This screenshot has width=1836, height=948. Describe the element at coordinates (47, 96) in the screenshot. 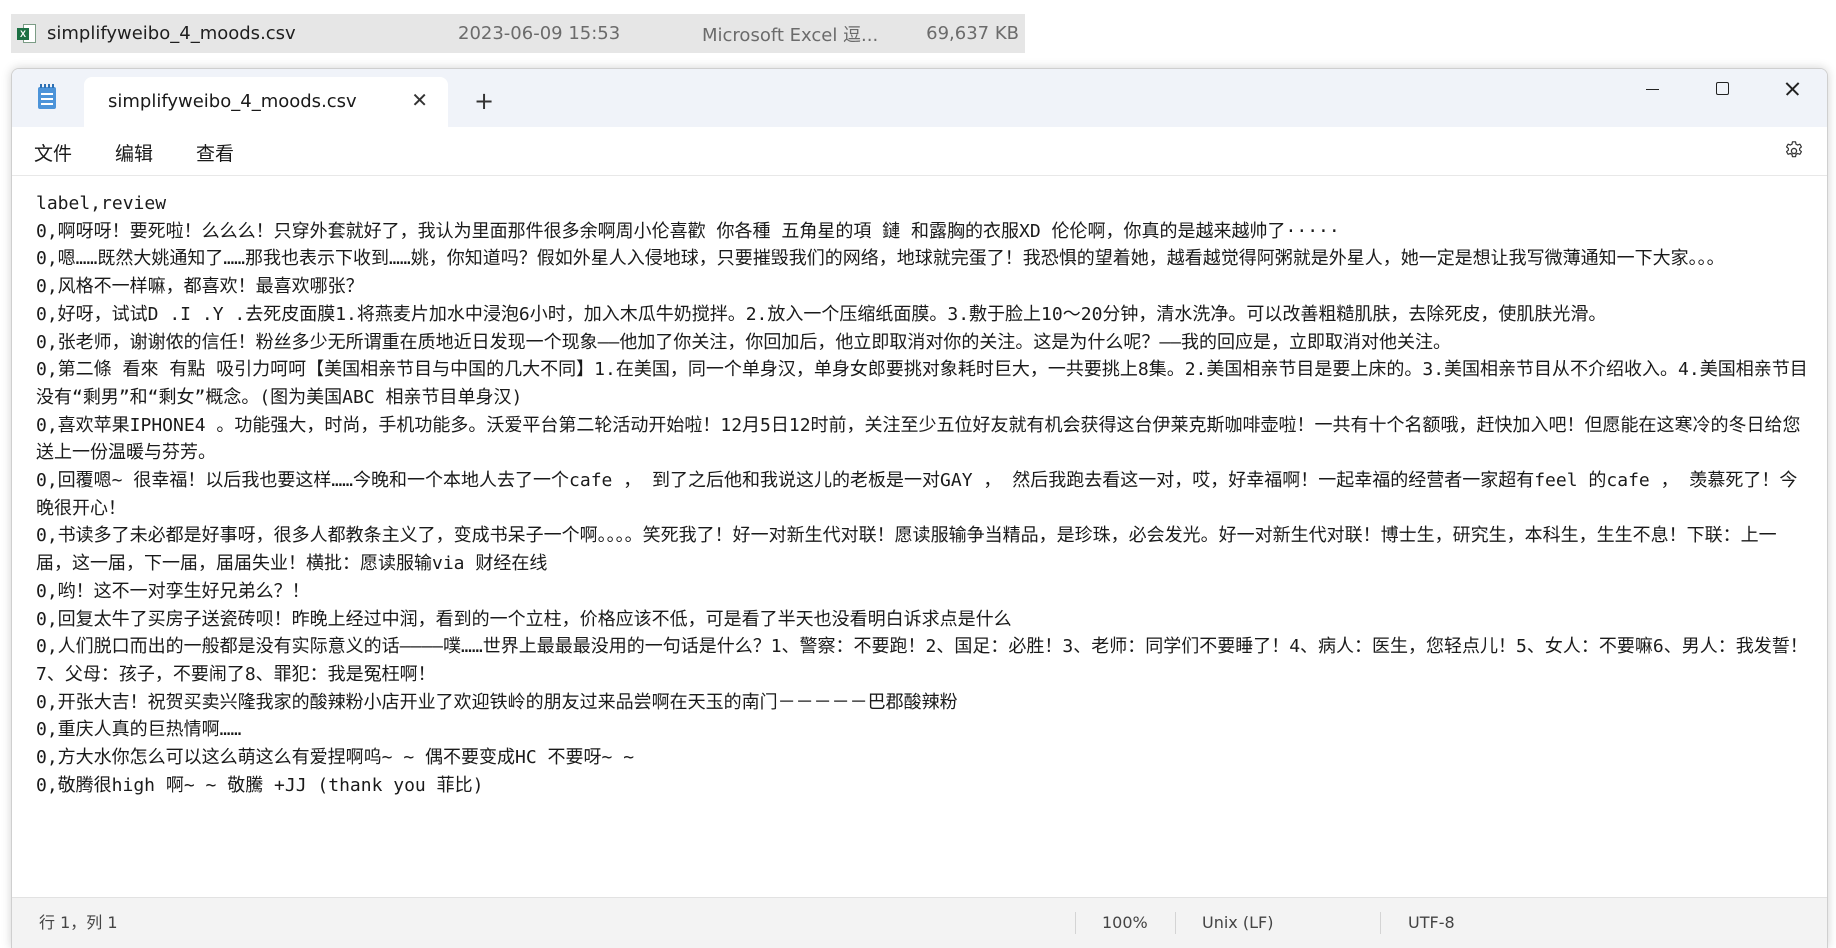

I see `notepad-icon` at that location.